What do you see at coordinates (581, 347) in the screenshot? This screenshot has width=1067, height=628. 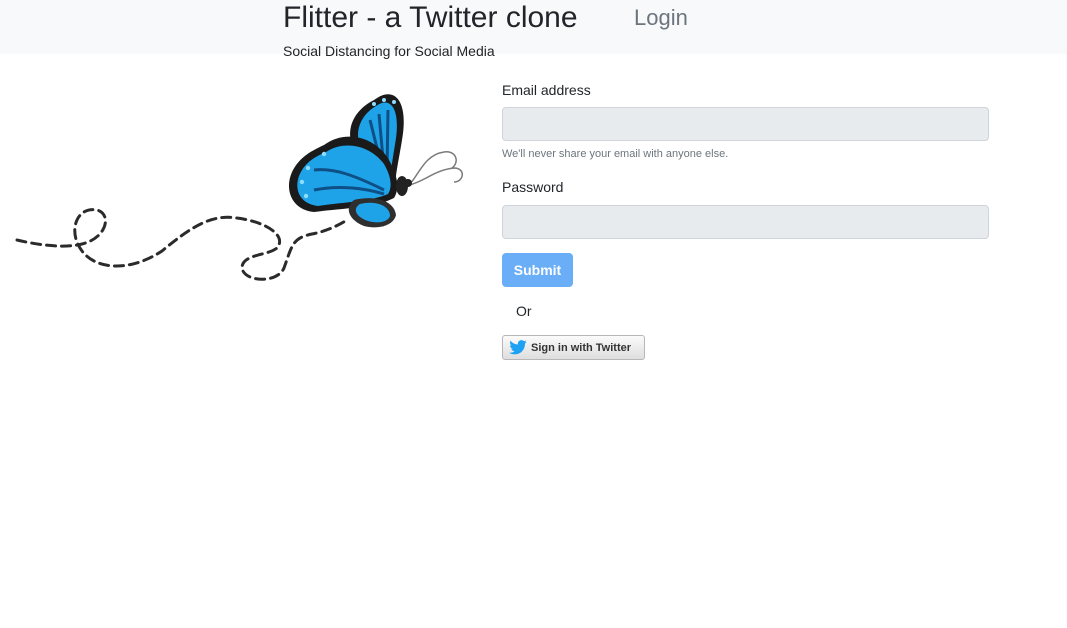 I see `twitter-button-label: Sign in with Twitter` at bounding box center [581, 347].